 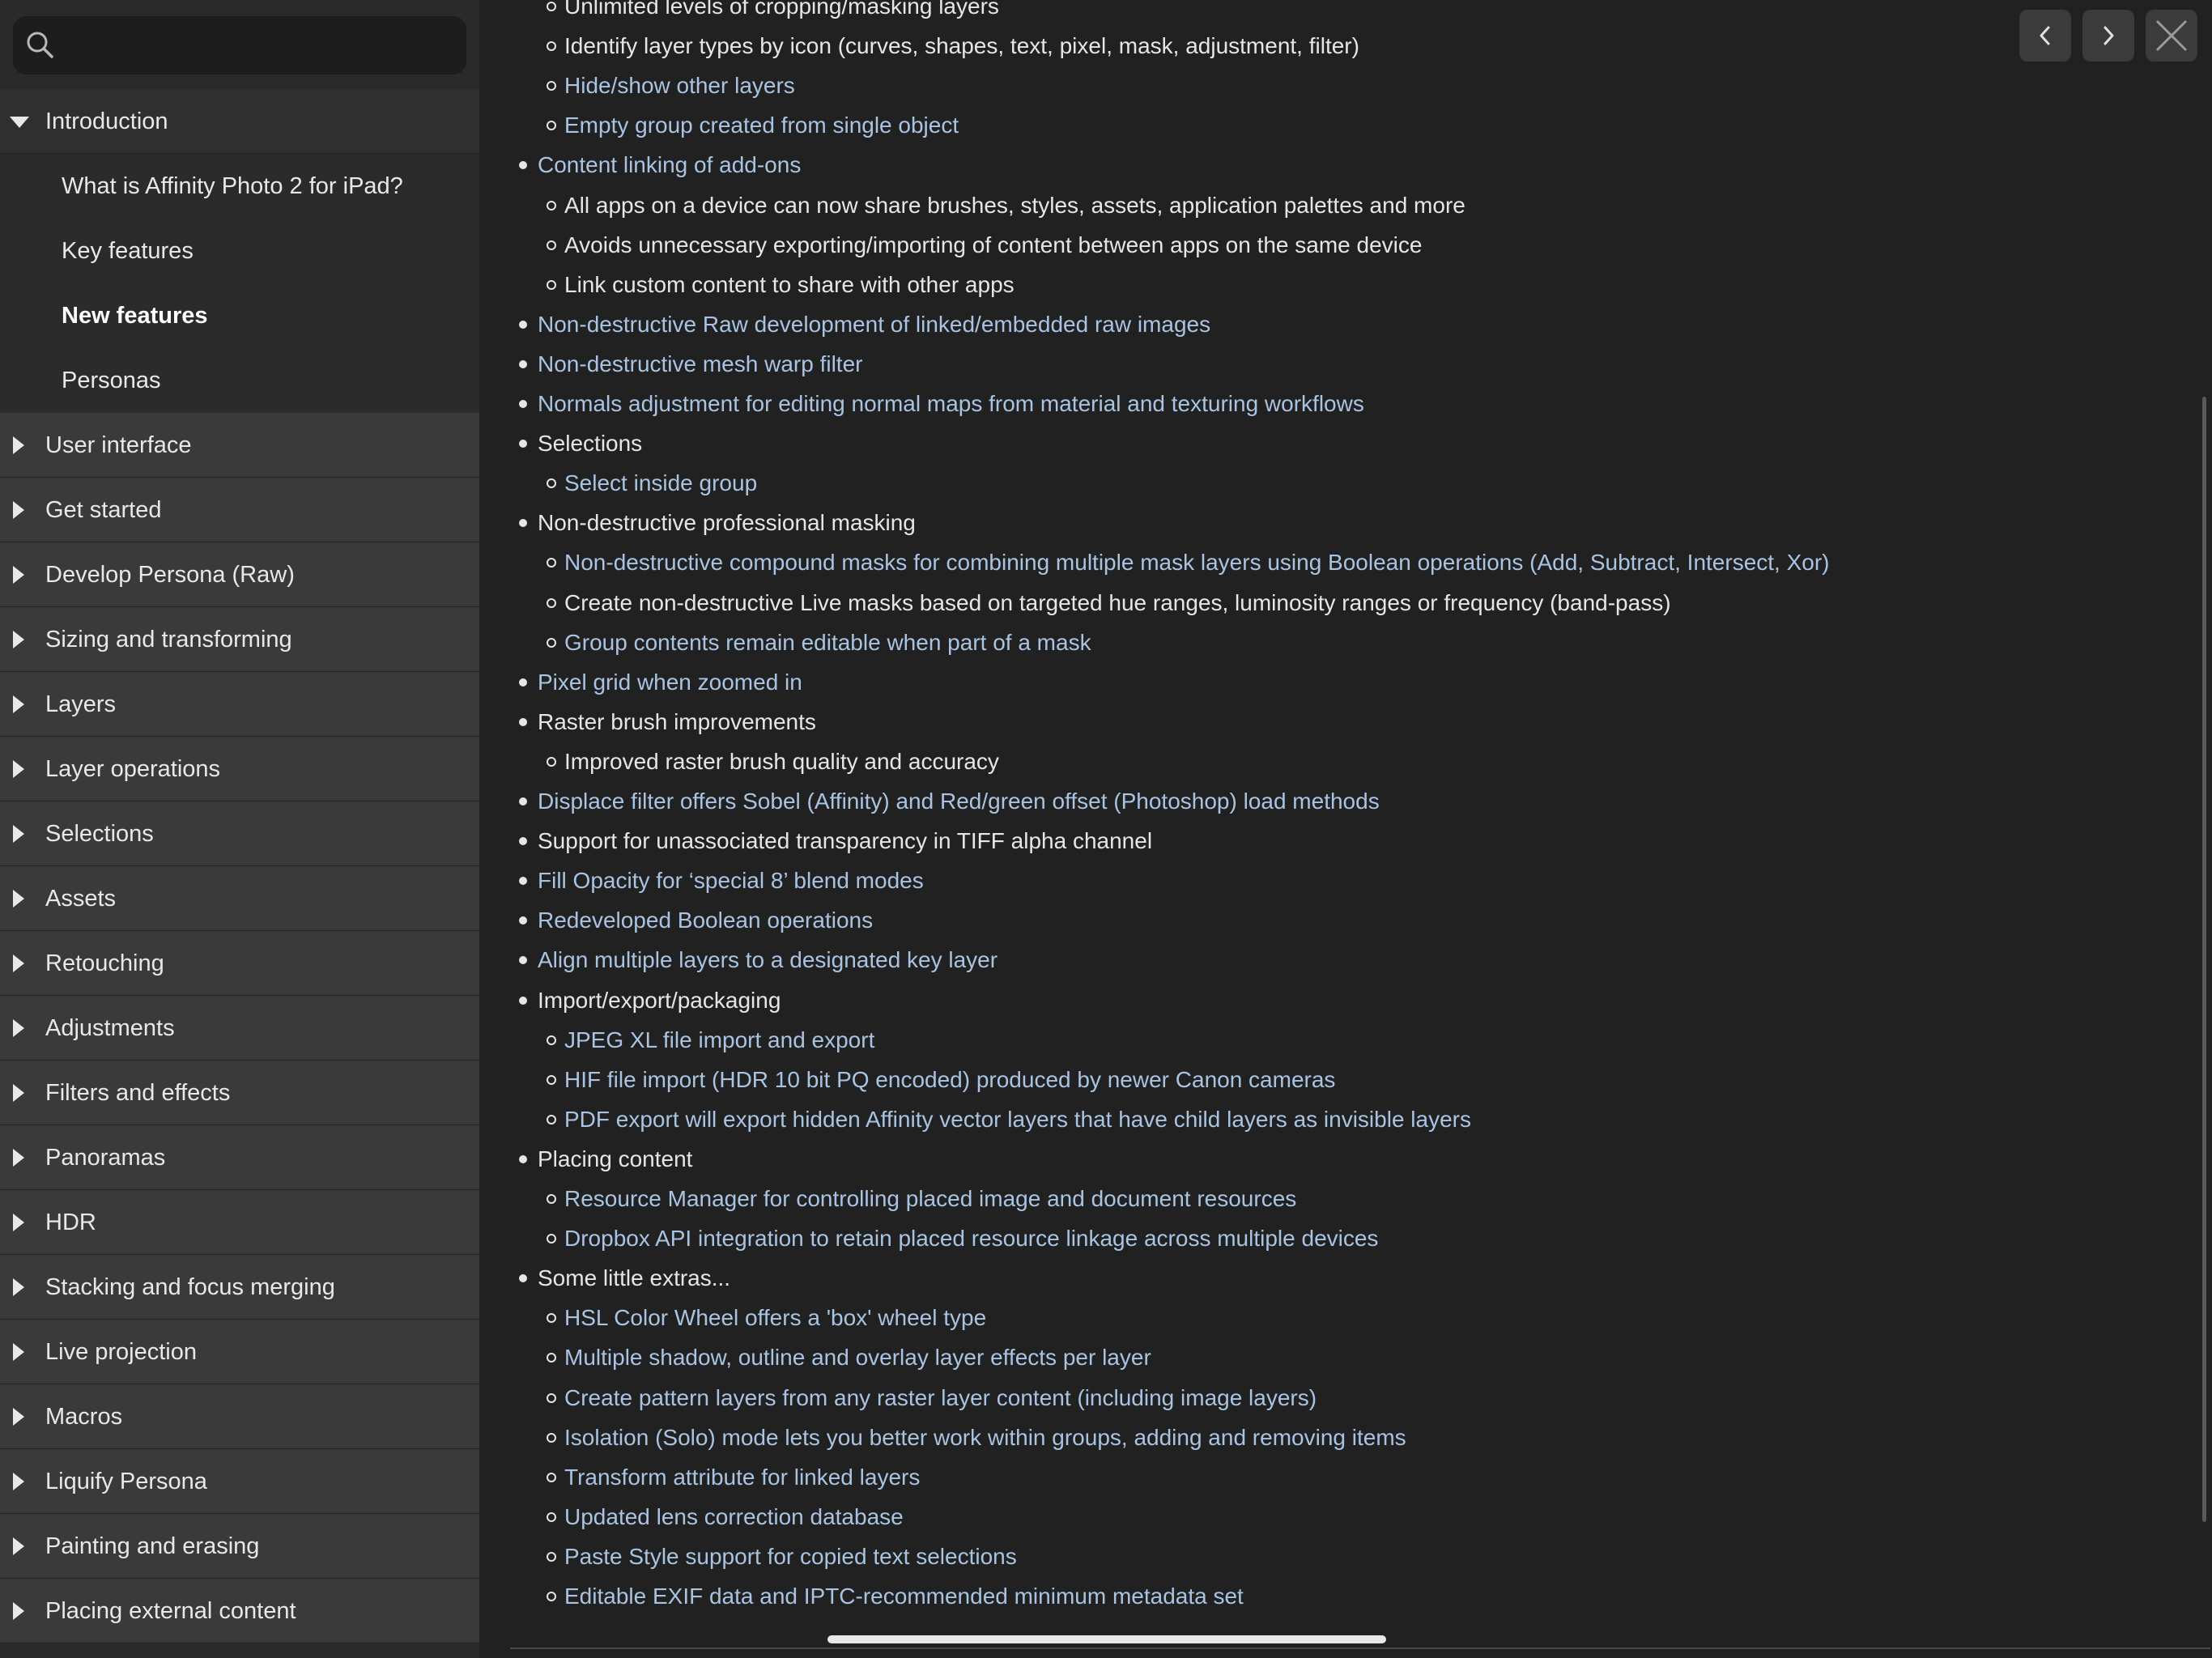 I want to click on sidebar-item-introduction: Introduction, so click(x=240, y=121).